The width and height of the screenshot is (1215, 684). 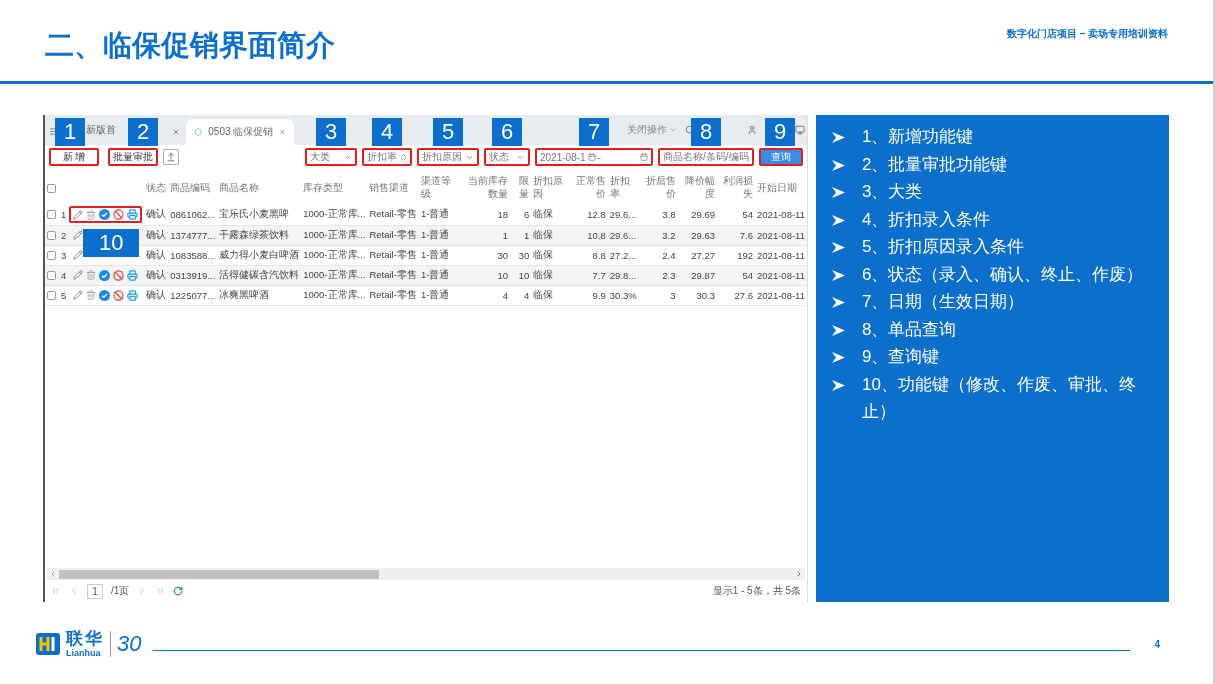 What do you see at coordinates (484, 275) in the screenshot?
I see `table-cell: 10` at bounding box center [484, 275].